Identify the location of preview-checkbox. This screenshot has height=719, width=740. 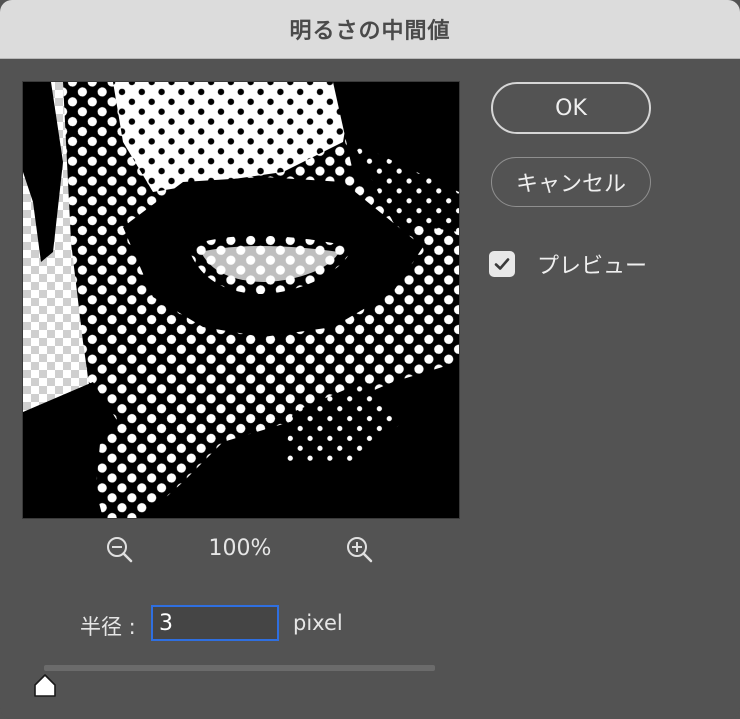
(502, 264).